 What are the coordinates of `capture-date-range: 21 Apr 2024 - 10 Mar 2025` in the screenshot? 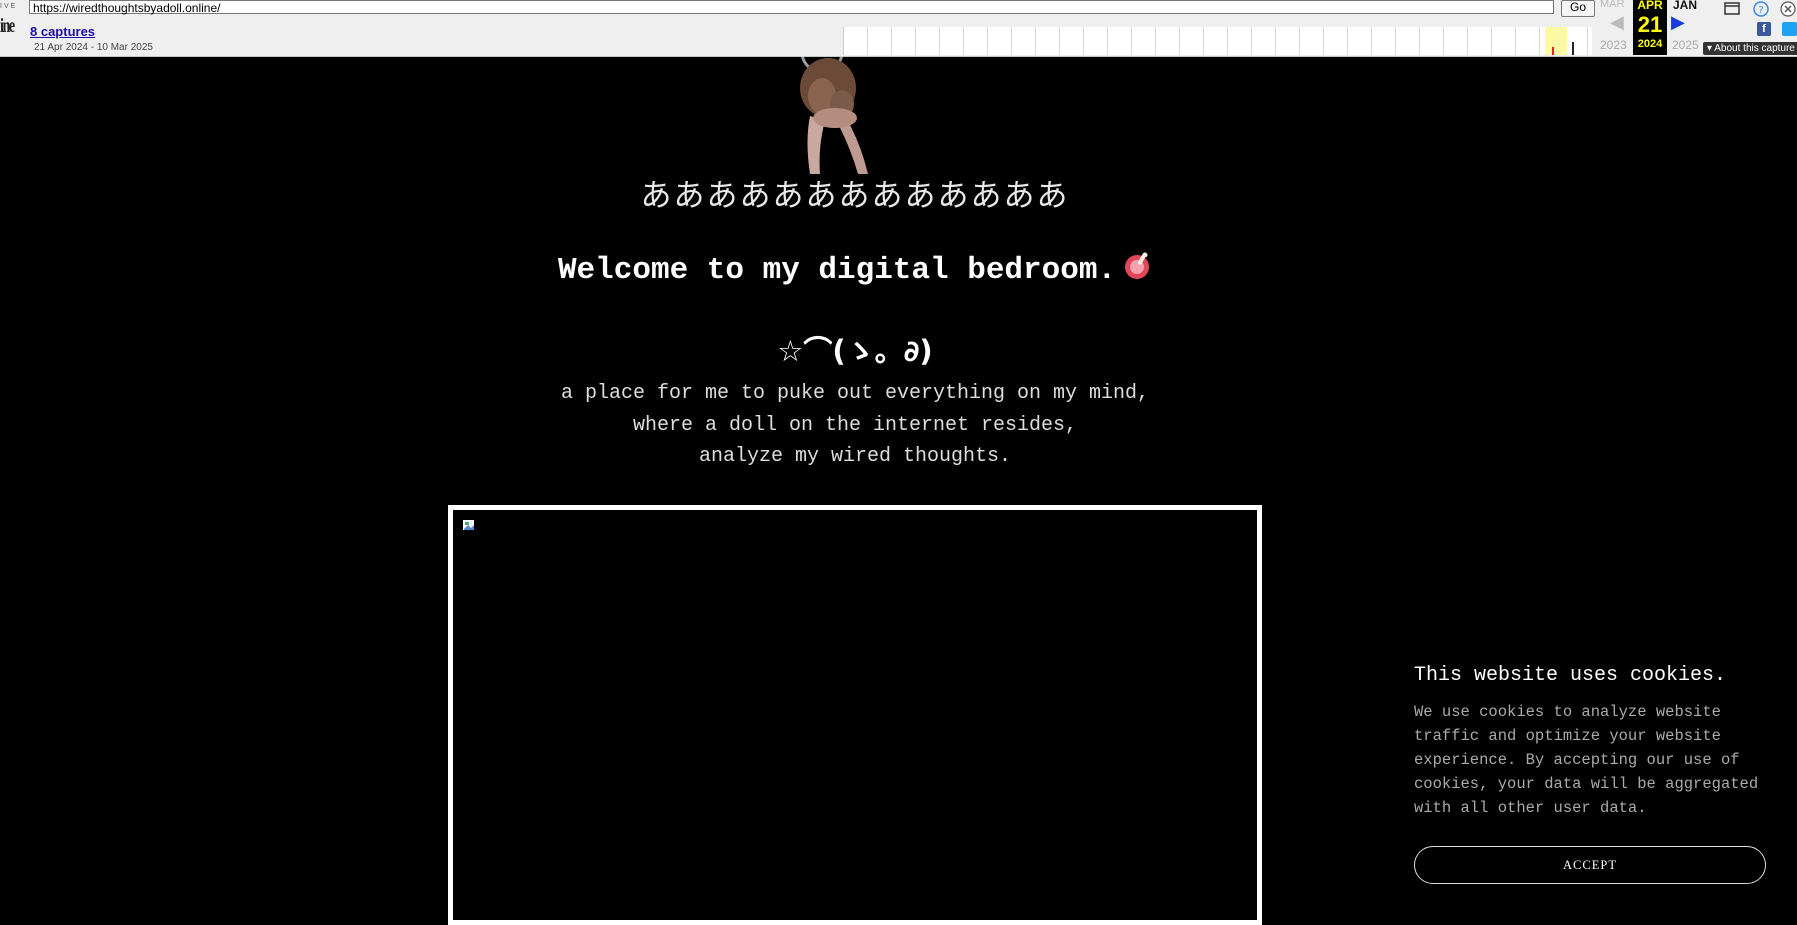 It's located at (93, 47).